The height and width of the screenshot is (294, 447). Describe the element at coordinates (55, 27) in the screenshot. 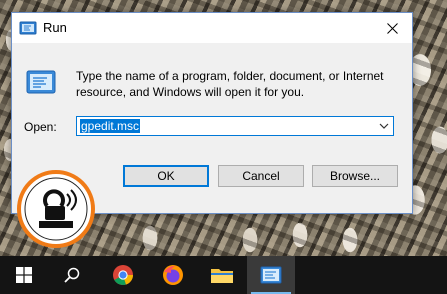

I see `window-title: Run` at that location.